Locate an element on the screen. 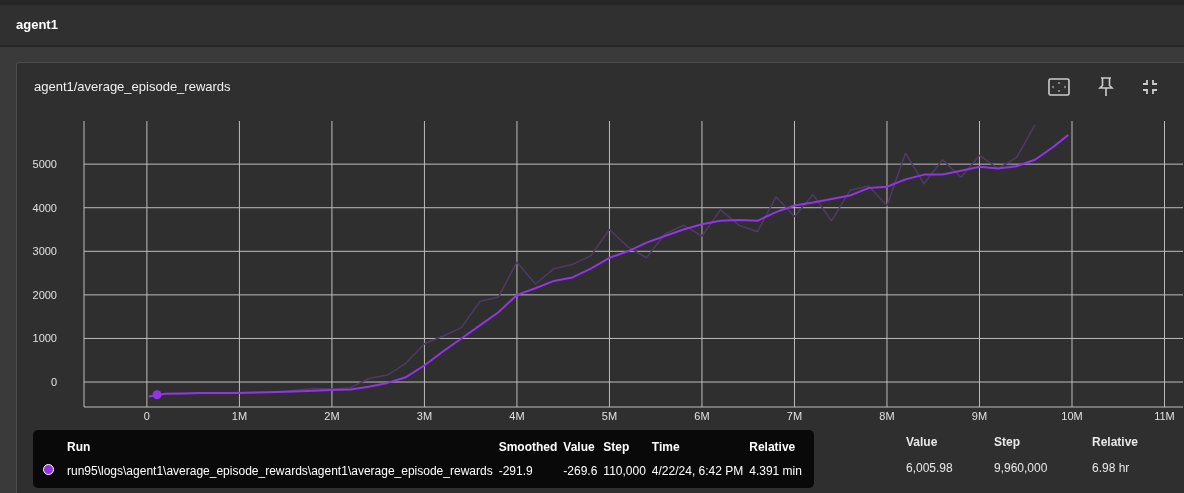  axis-label: 8M is located at coordinates (887, 416).